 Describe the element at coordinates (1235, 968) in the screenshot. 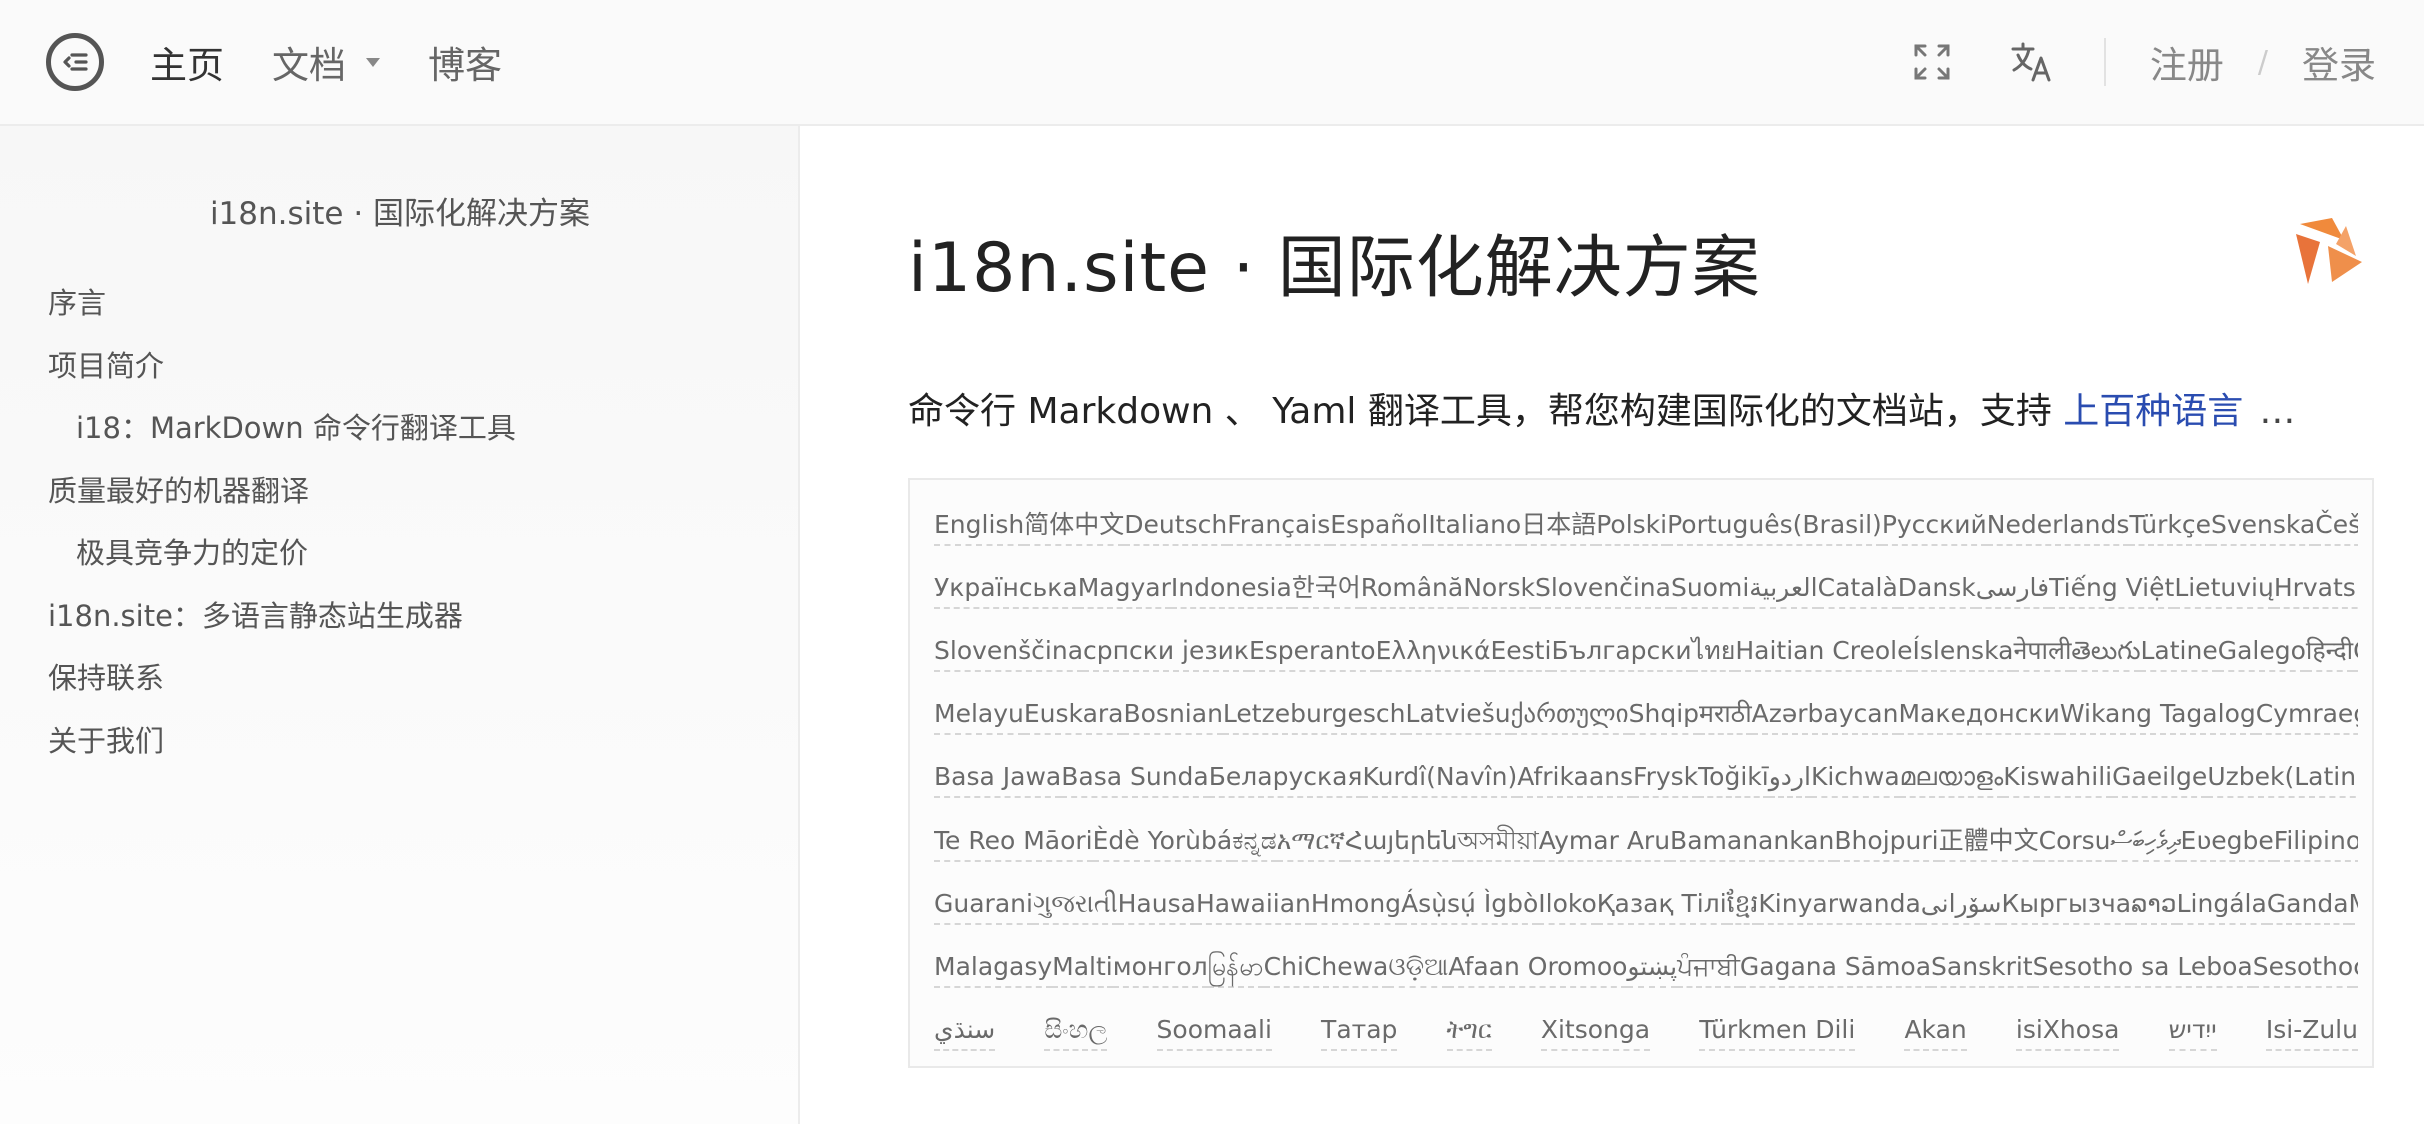

I see `language-link: မြန်မာ` at that location.